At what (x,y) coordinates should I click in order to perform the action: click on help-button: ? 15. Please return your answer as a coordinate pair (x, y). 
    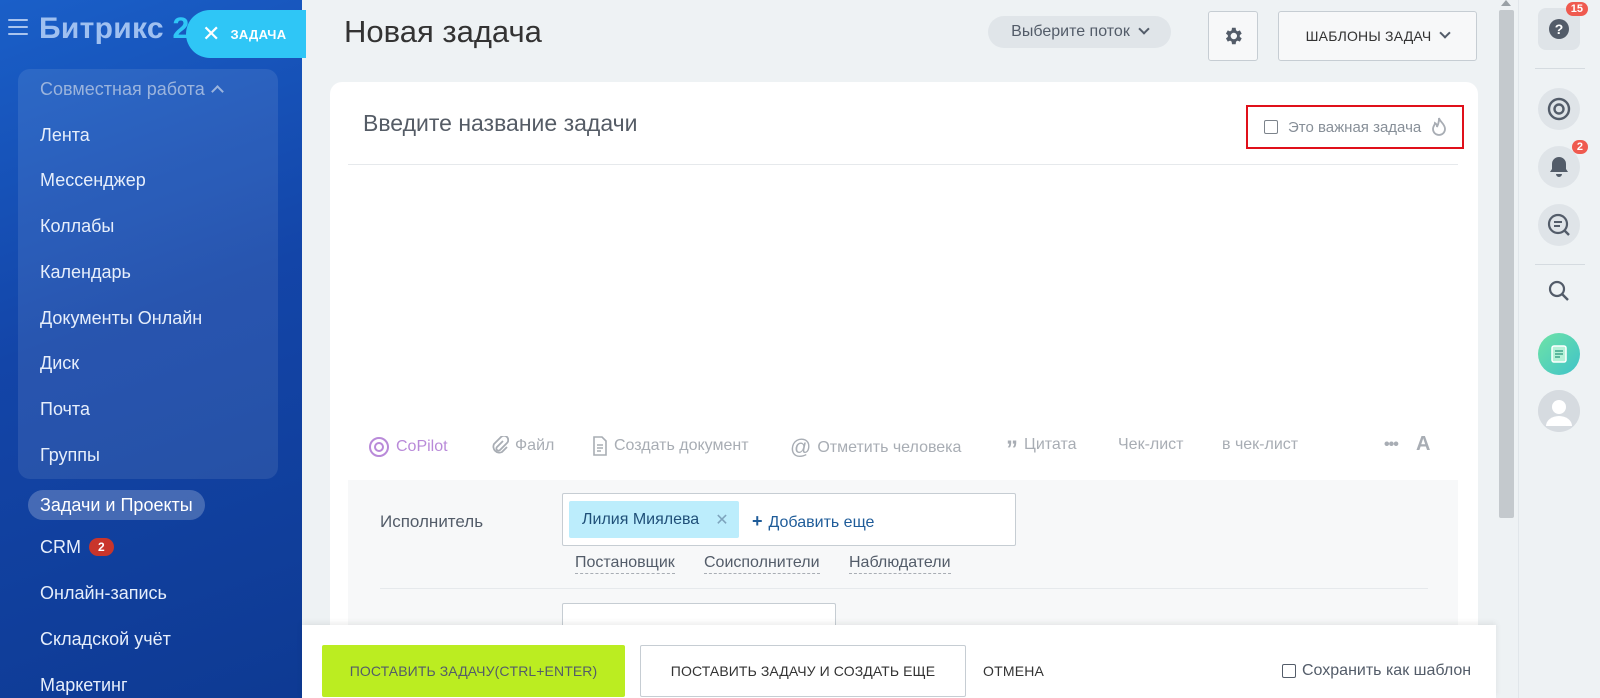
    Looking at the image, I should click on (1563, 26).